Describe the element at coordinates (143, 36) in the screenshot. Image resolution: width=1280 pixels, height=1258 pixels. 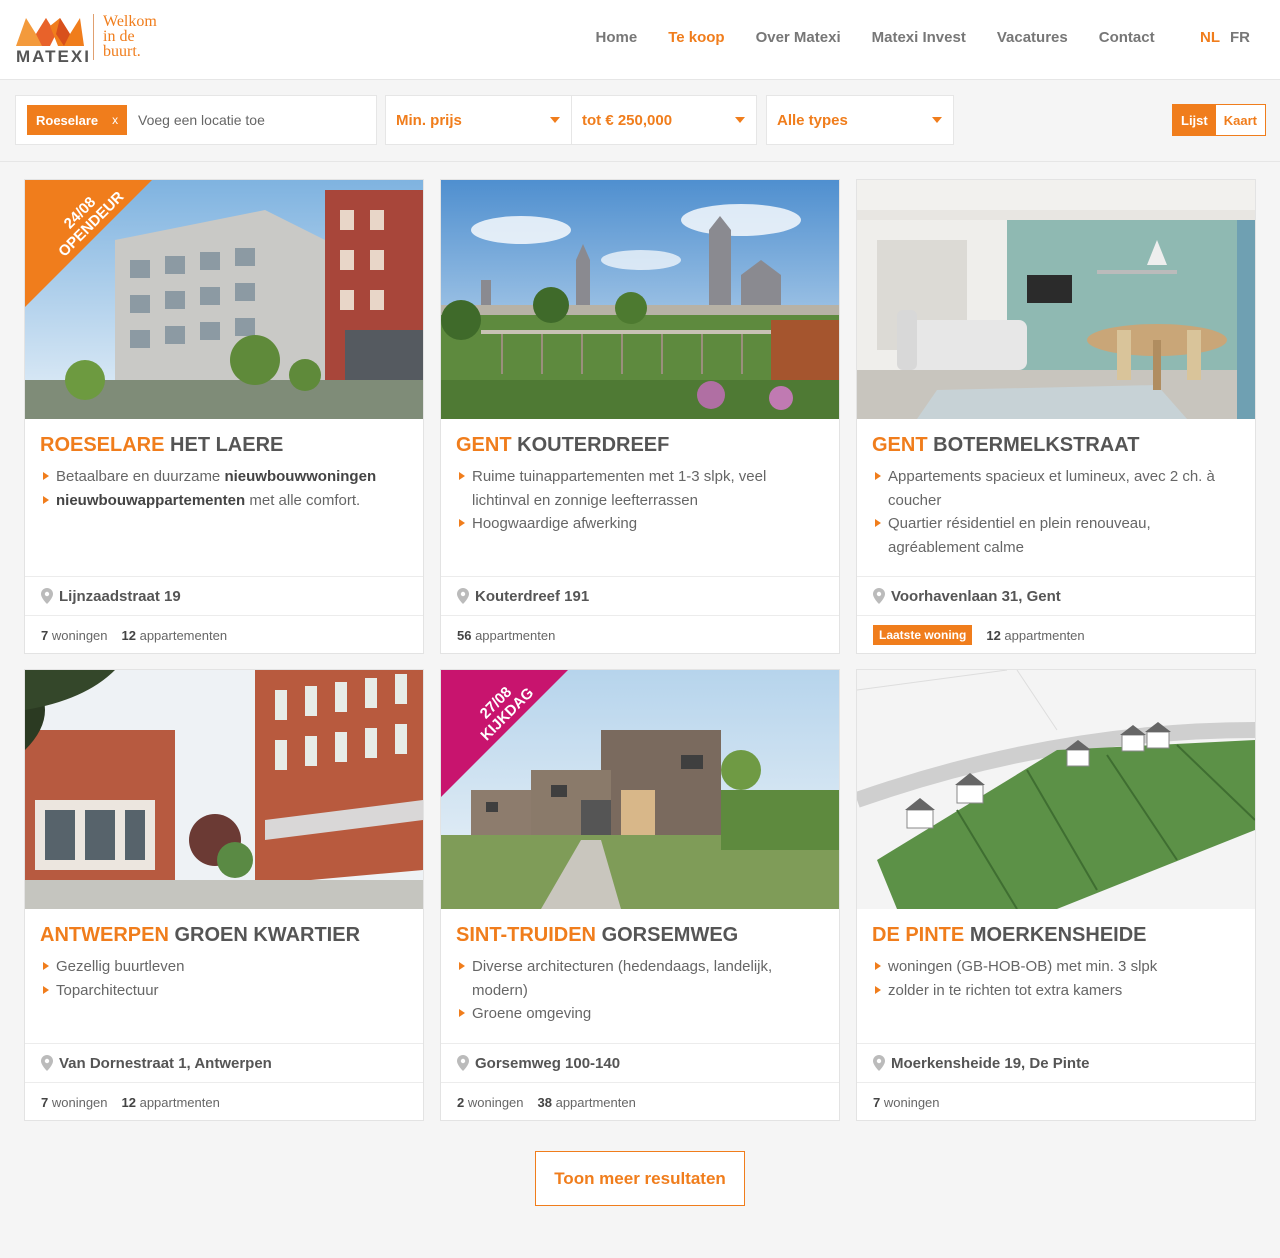
I see `logo-slogan: Welkom in de buurt.` at that location.